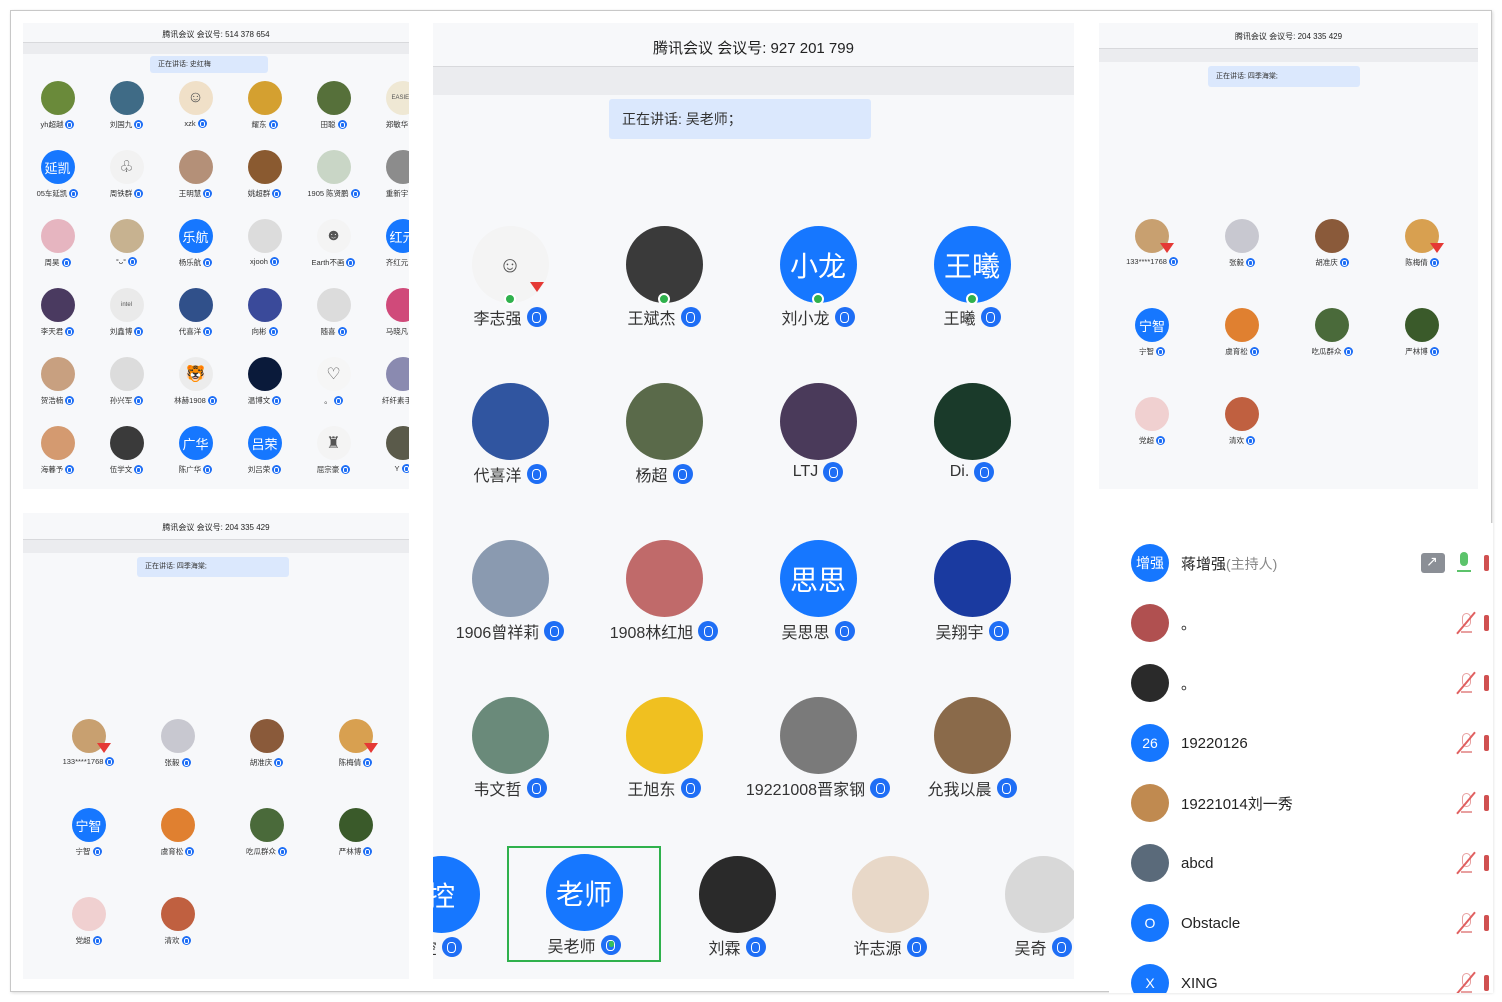 This screenshot has height=1002, width=1502. What do you see at coordinates (818, 461) in the screenshot?
I see `participant-tile: LTJ` at bounding box center [818, 461].